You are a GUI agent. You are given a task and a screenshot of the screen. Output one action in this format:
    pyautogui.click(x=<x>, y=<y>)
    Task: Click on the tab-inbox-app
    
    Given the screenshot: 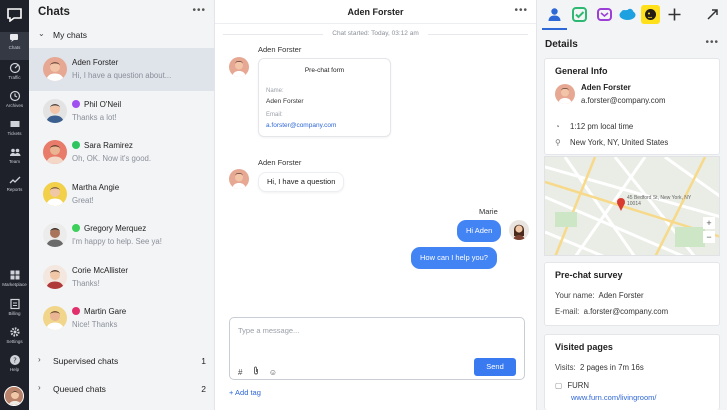 What is the action you would take?
    pyautogui.click(x=604, y=14)
    